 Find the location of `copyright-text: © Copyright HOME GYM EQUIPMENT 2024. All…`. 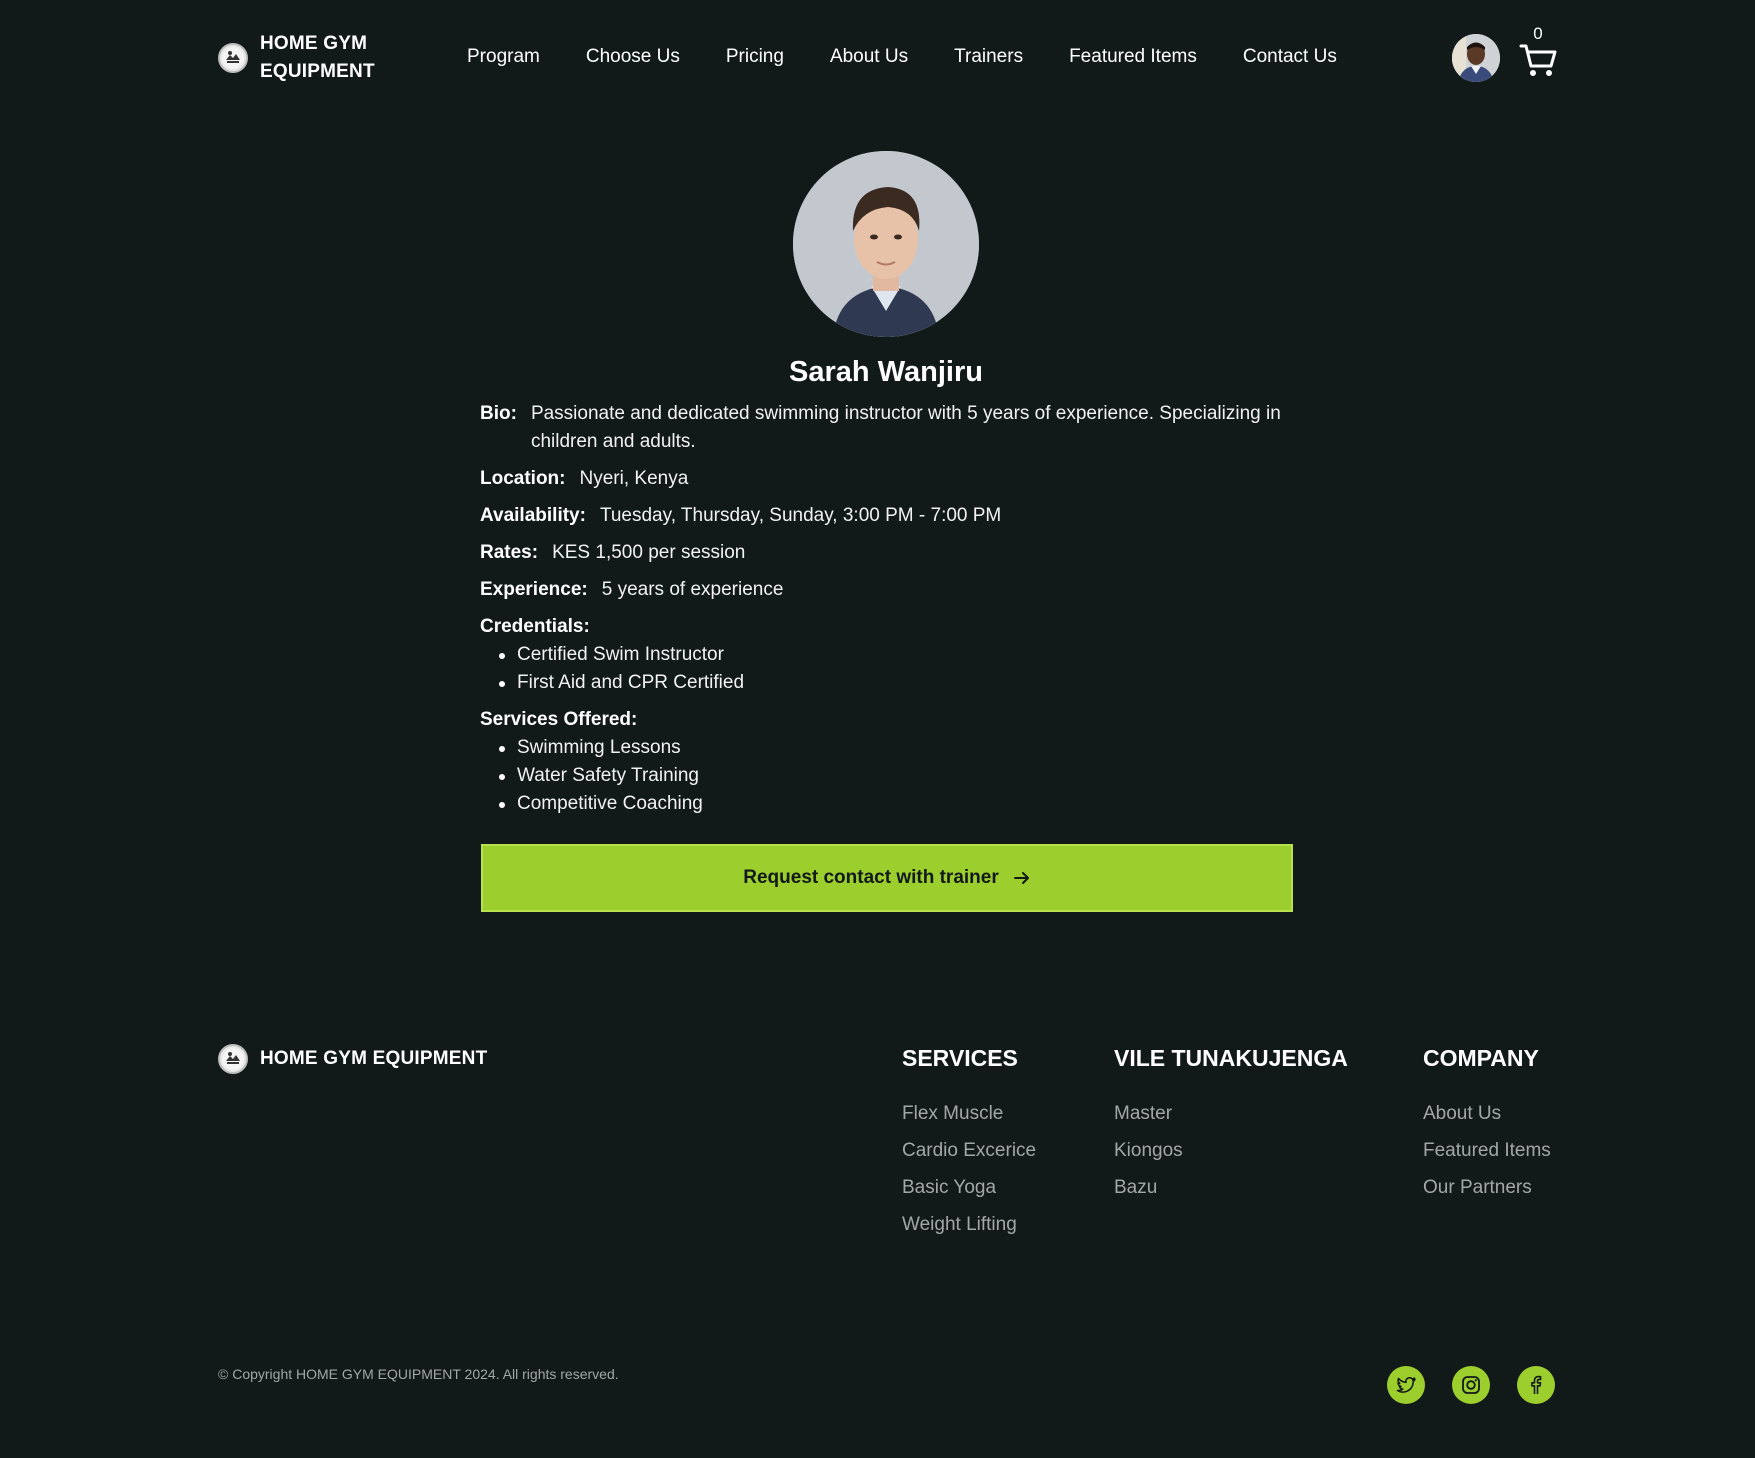

copyright-text: © Copyright HOME GYM EQUIPMENT 2024. All… is located at coordinates (418, 1374).